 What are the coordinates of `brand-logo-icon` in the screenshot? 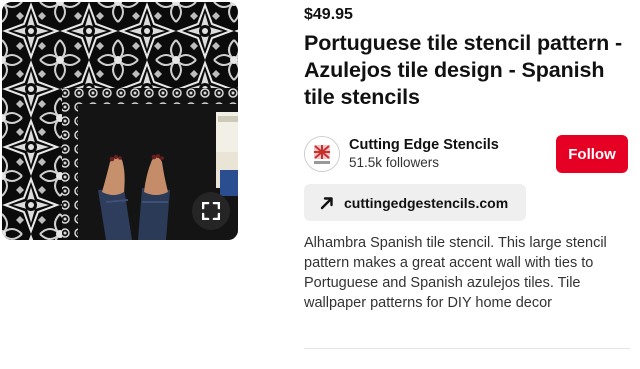 It's located at (322, 154).